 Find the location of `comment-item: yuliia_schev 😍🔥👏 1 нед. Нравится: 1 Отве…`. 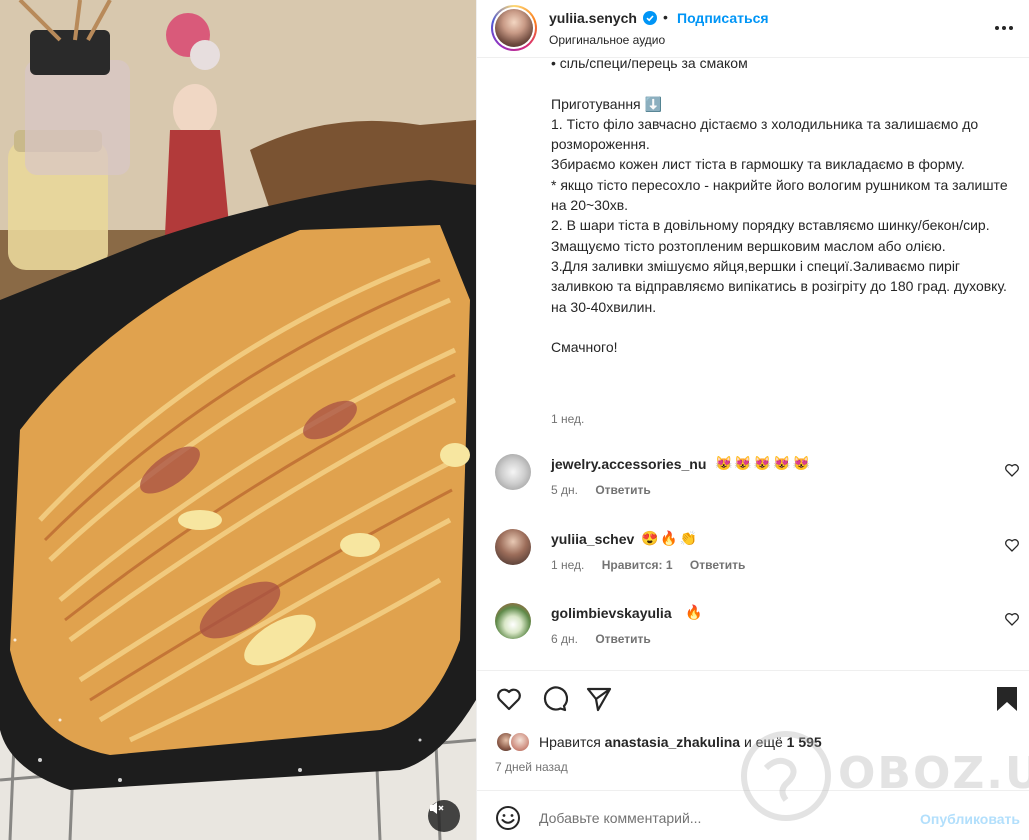

comment-item: yuliia_schev 😍🔥👏 1 нед. Нравится: 1 Отве… is located at coordinates (753, 559).